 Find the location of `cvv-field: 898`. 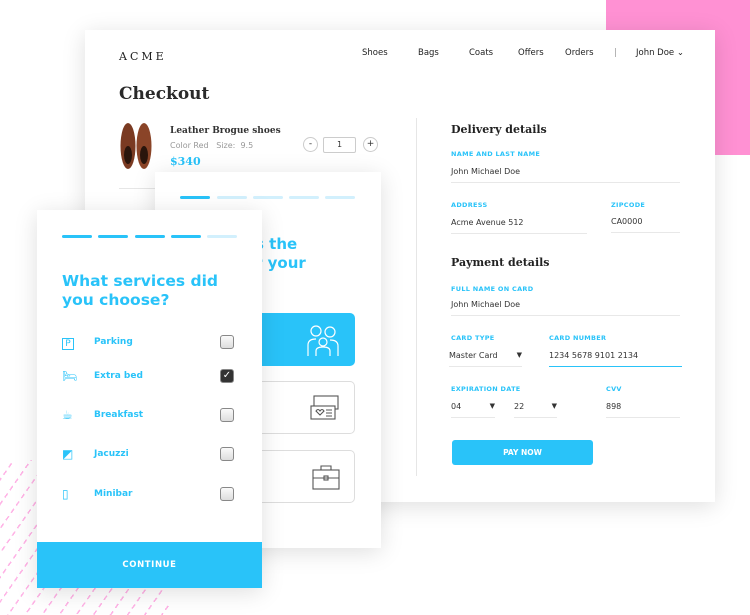

cvv-field: 898 is located at coordinates (643, 410).